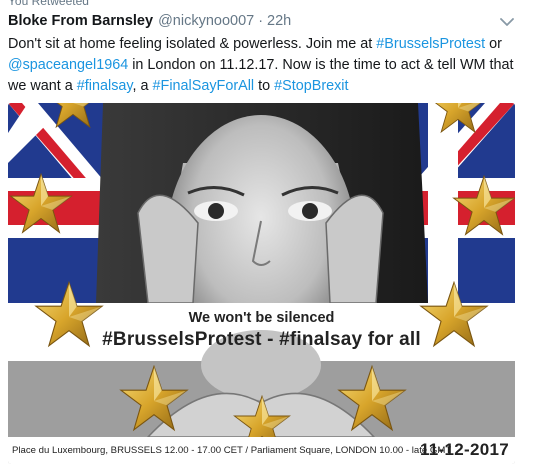 The height and width of the screenshot is (467, 541). What do you see at coordinates (264, 86) in the screenshot?
I see `tweet-text-segment: to` at bounding box center [264, 86].